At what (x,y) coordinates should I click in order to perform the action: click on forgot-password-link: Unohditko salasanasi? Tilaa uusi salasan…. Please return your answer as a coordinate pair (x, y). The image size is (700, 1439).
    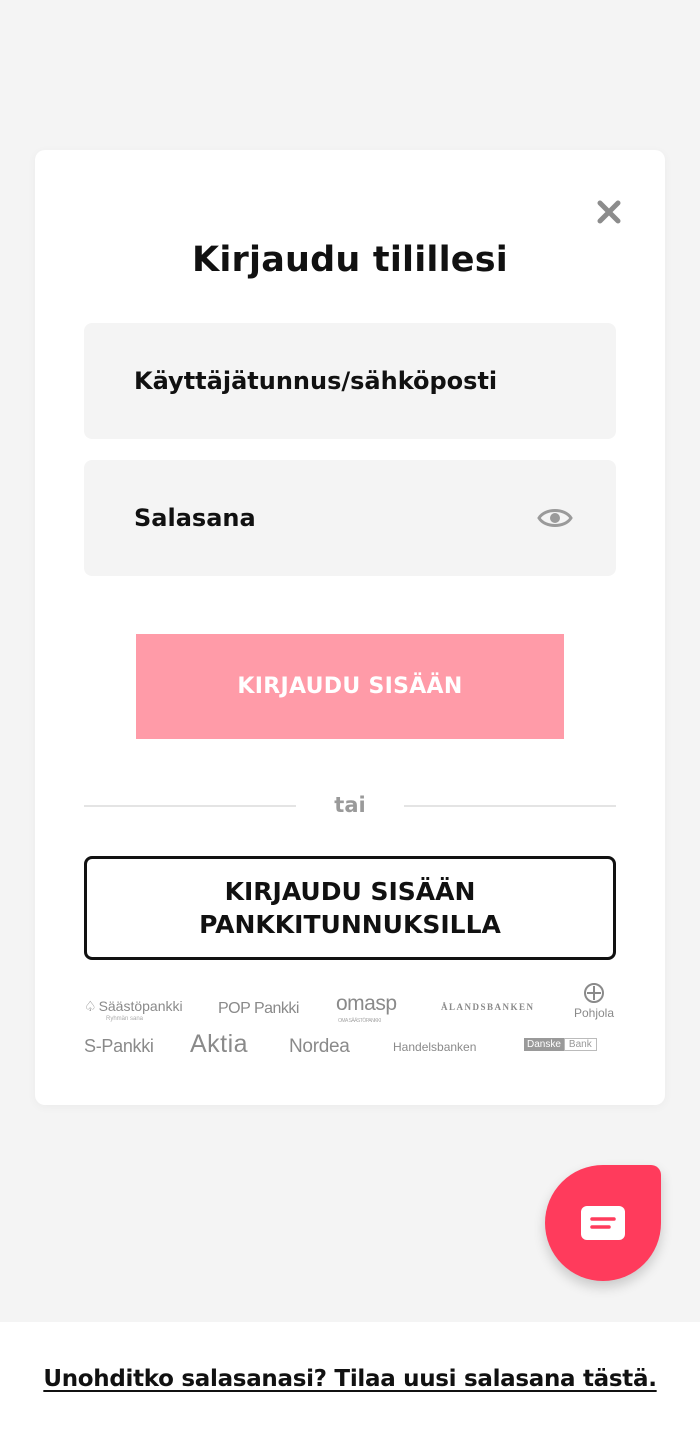
    Looking at the image, I should click on (350, 1379).